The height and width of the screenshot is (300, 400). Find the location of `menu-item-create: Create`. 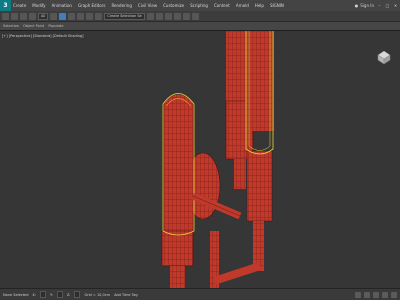

menu-item-create: Create is located at coordinates (19, 5).